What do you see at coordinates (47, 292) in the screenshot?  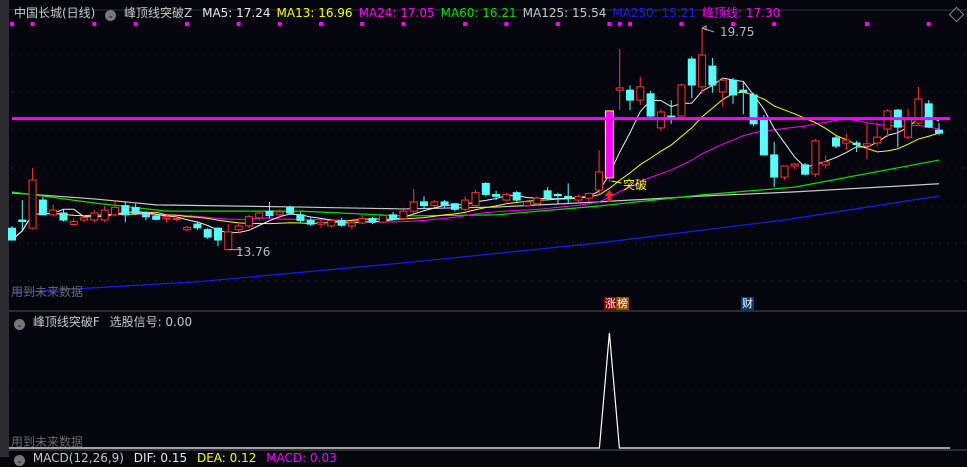 I see `future-data-note-main: 用到未来数据` at bounding box center [47, 292].